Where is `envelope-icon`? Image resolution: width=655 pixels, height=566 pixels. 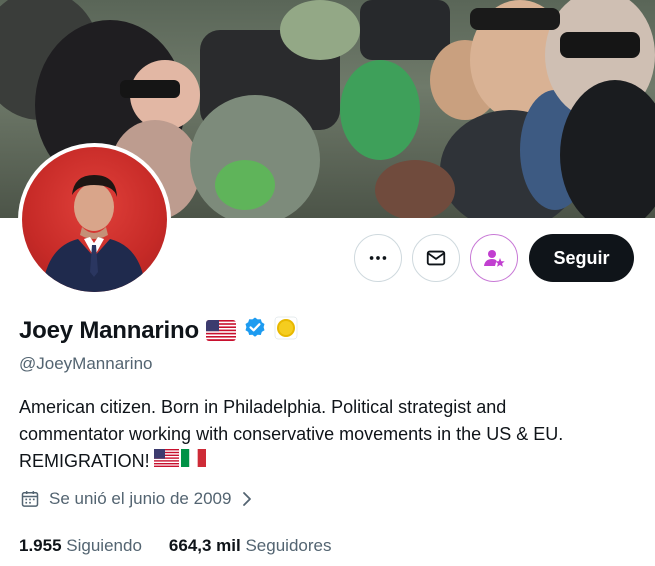 envelope-icon is located at coordinates (436, 258).